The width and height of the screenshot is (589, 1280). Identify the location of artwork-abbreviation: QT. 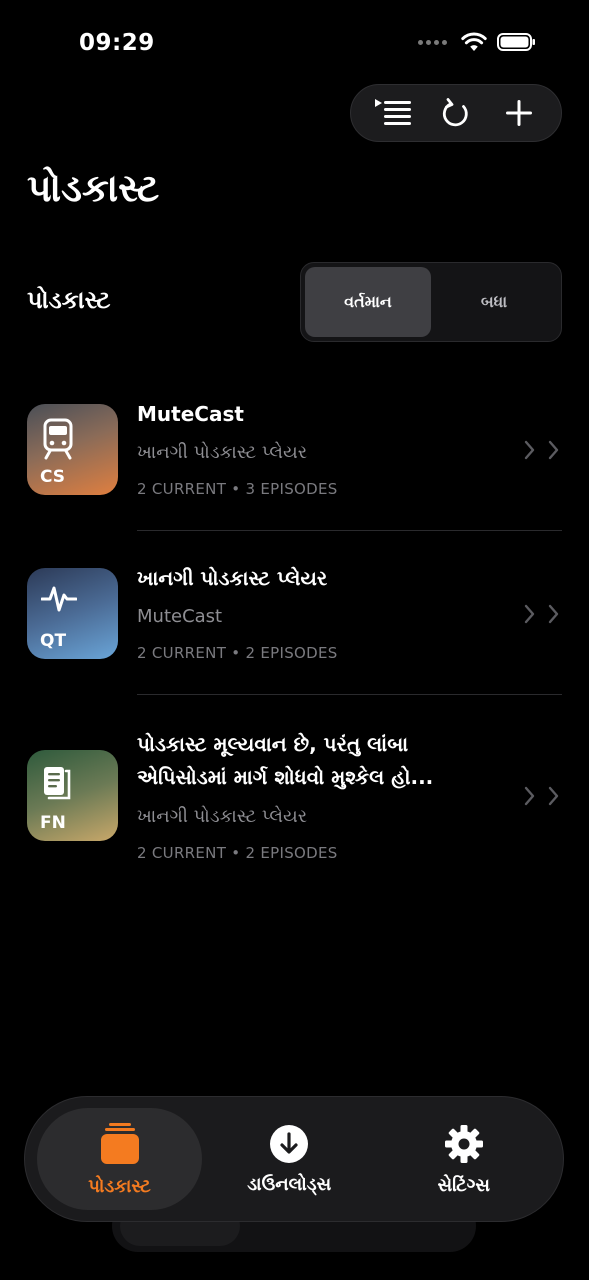
(53, 641).